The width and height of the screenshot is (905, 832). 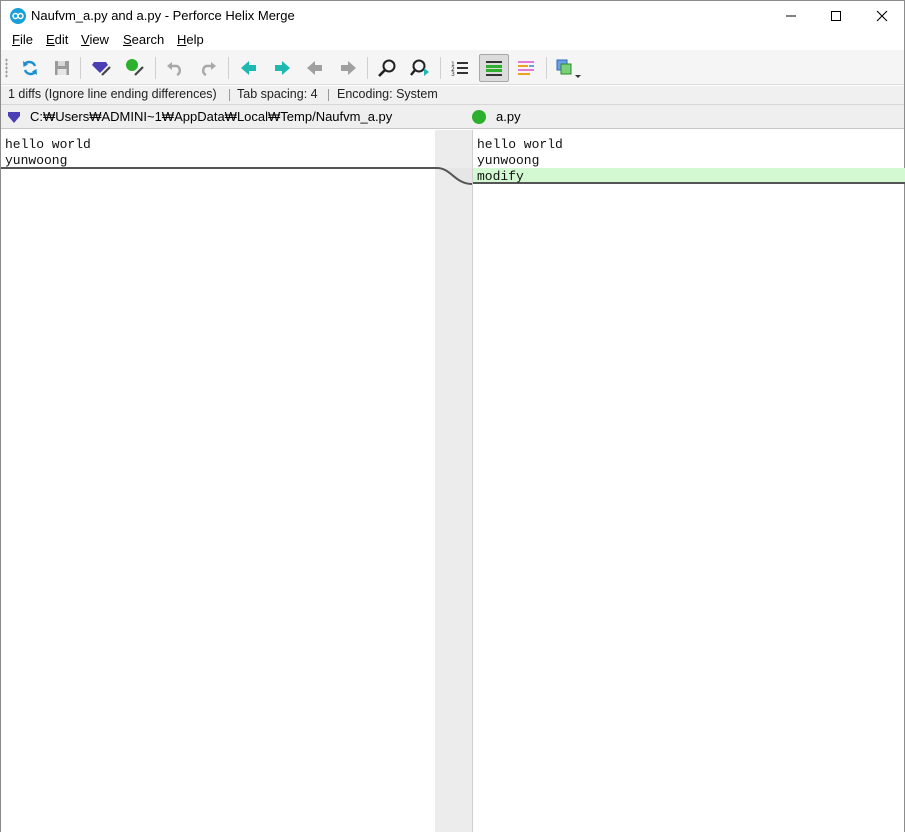 I want to click on numbered-list-icon: 1 2 3, so click(x=459, y=69).